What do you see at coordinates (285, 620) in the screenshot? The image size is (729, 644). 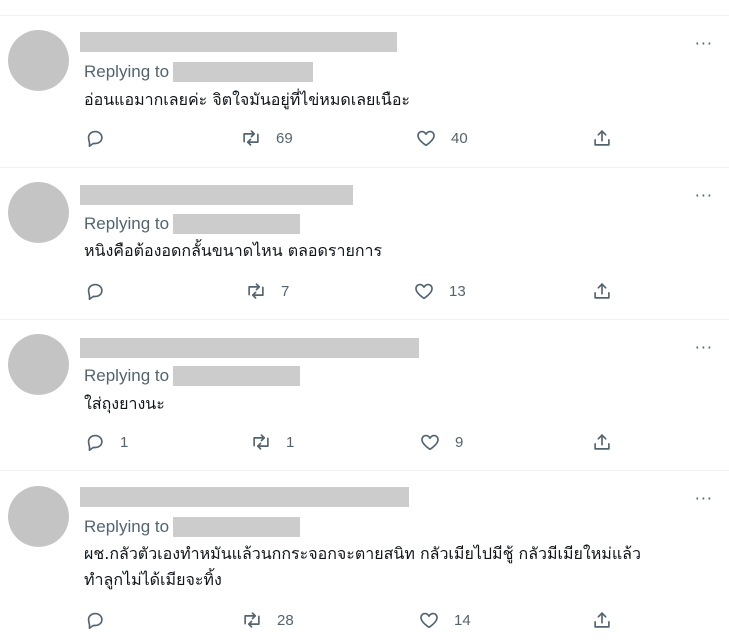 I see `retweet-count: 28` at bounding box center [285, 620].